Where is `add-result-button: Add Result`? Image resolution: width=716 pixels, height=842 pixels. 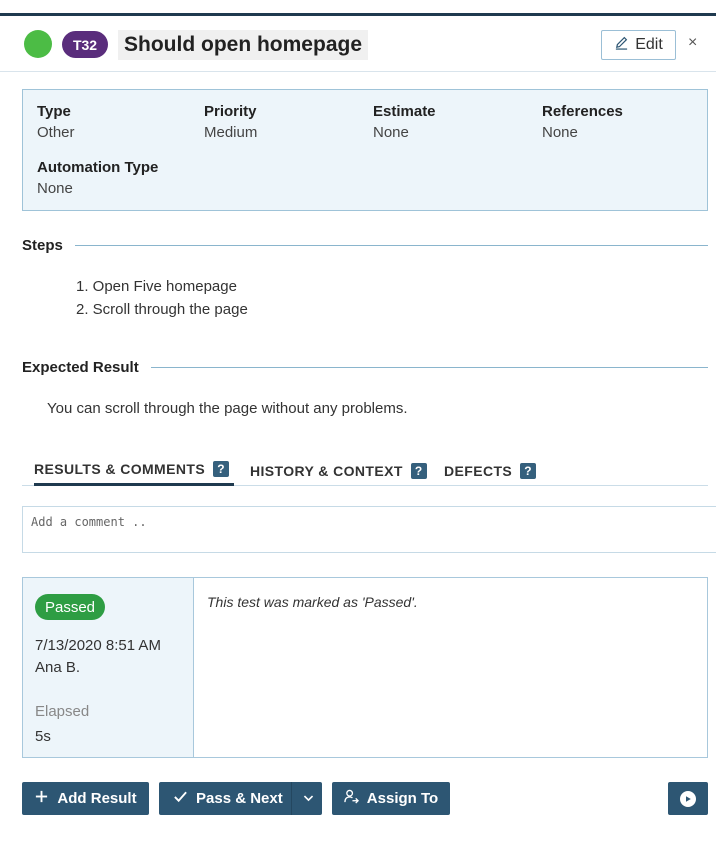 add-result-button: Add Result is located at coordinates (85, 798).